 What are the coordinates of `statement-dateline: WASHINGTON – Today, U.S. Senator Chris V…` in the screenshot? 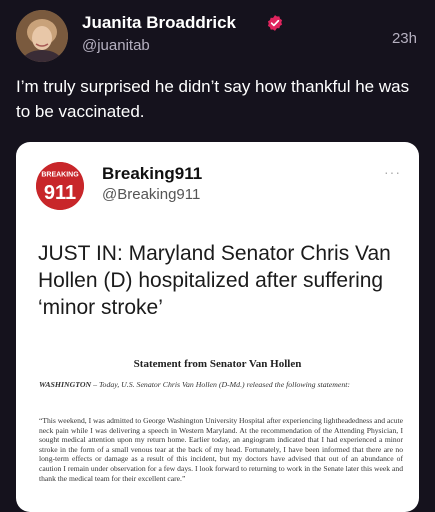 It's located at (219, 385).